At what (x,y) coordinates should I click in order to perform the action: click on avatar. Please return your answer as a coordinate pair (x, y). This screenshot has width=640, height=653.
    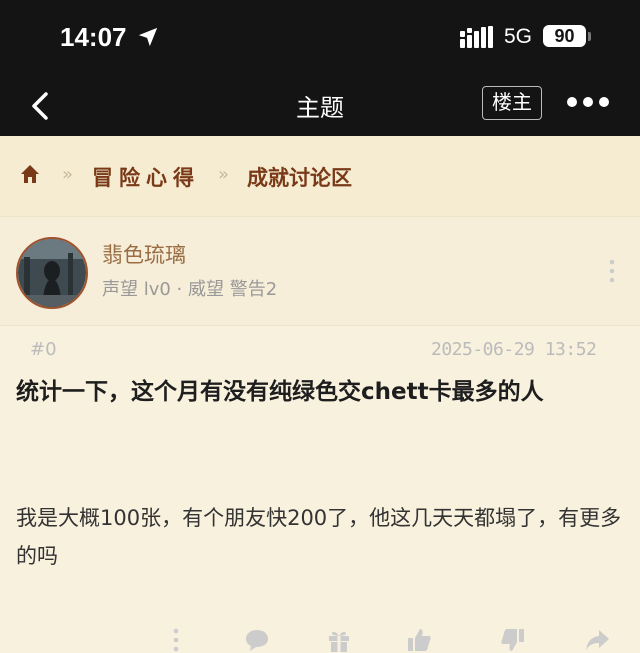
    Looking at the image, I should click on (52, 273).